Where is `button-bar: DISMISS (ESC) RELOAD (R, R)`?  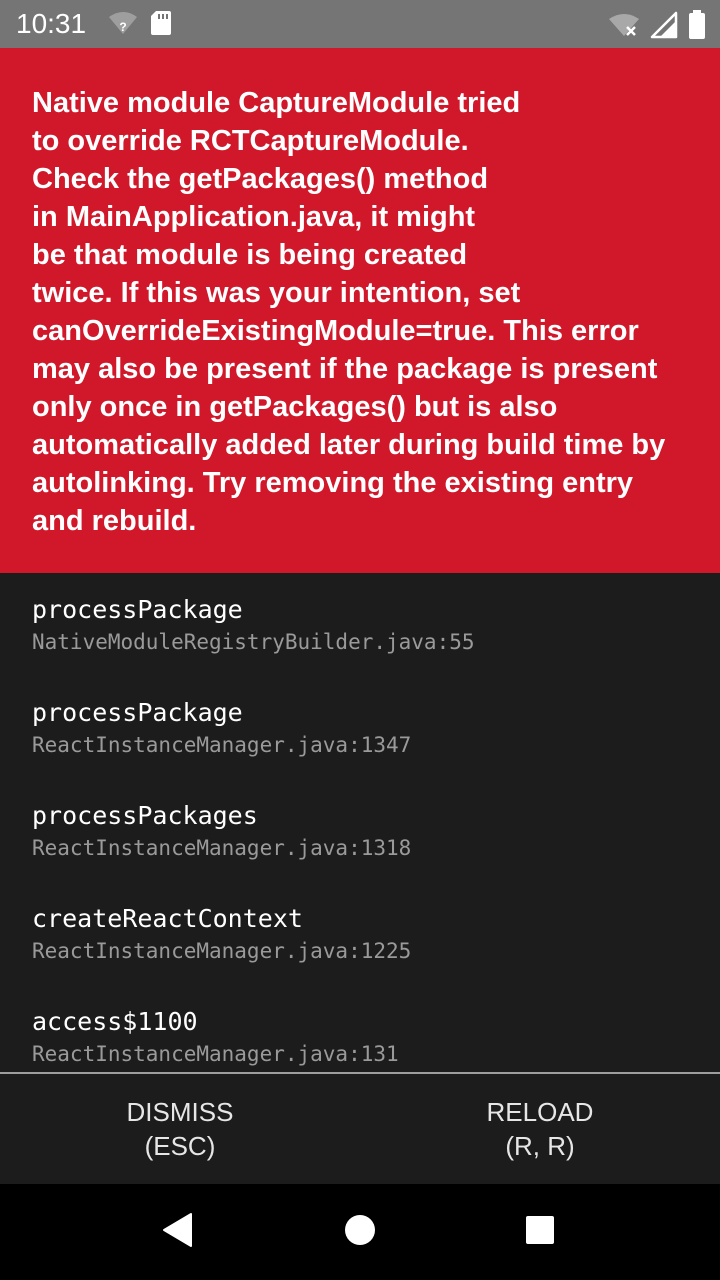 button-bar: DISMISS (ESC) RELOAD (R, R) is located at coordinates (360, 1129).